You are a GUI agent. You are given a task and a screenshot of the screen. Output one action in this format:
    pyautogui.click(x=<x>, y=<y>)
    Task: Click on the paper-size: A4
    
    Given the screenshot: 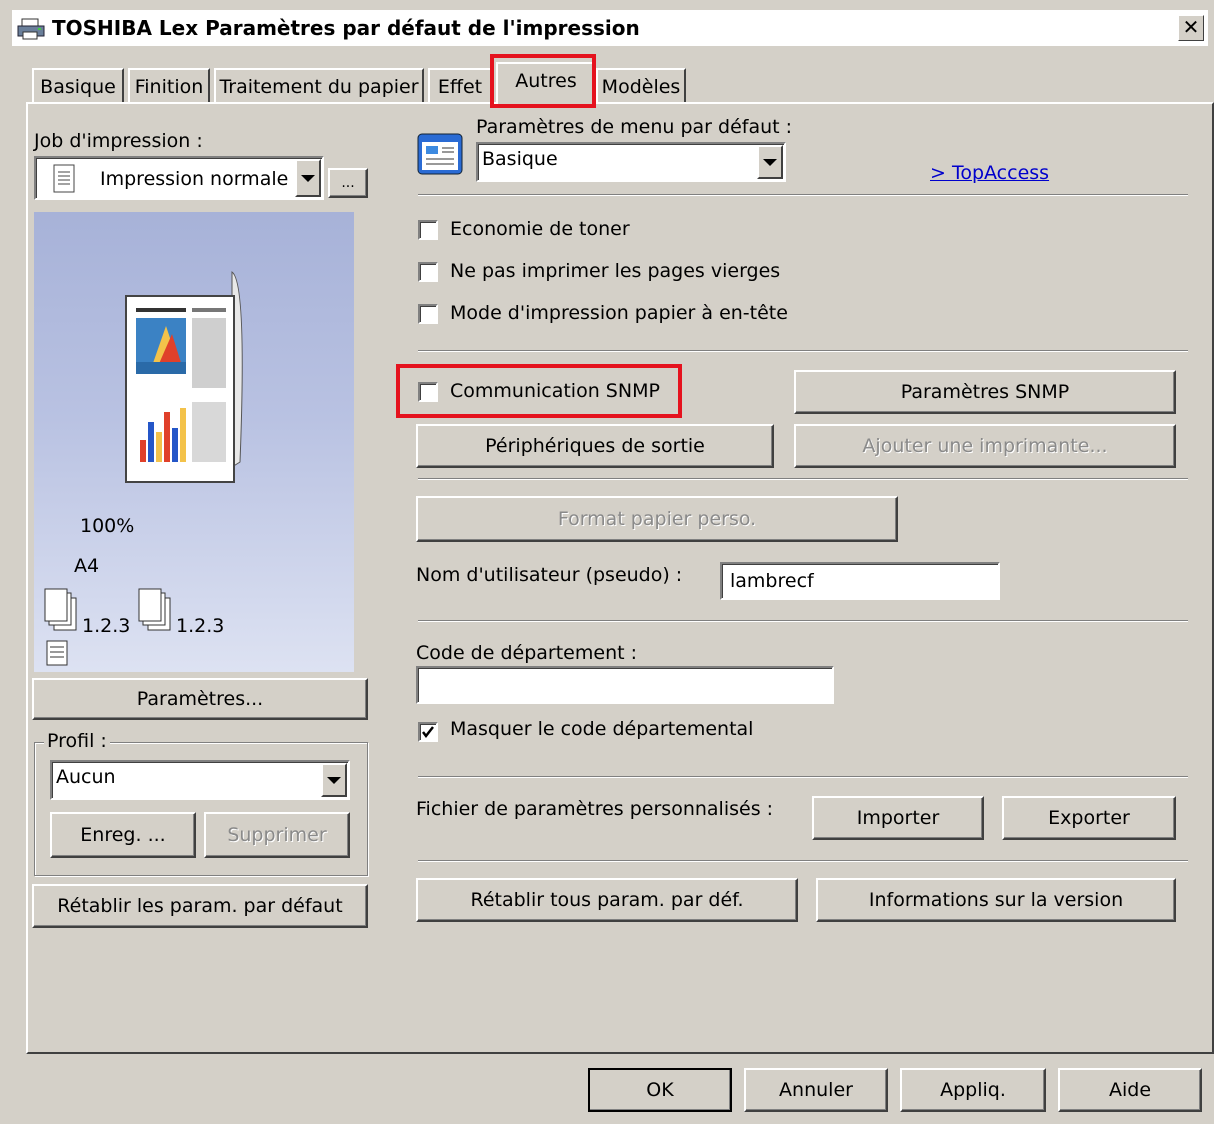 What is the action you would take?
    pyautogui.click(x=87, y=566)
    